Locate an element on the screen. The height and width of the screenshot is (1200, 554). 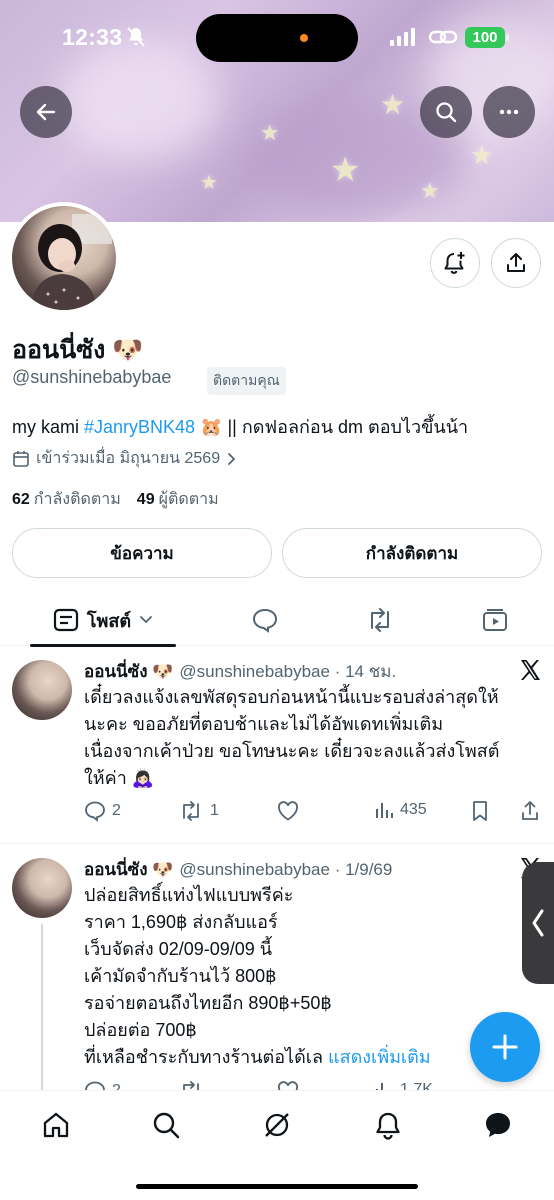
calendar-icon is located at coordinates (21, 458).